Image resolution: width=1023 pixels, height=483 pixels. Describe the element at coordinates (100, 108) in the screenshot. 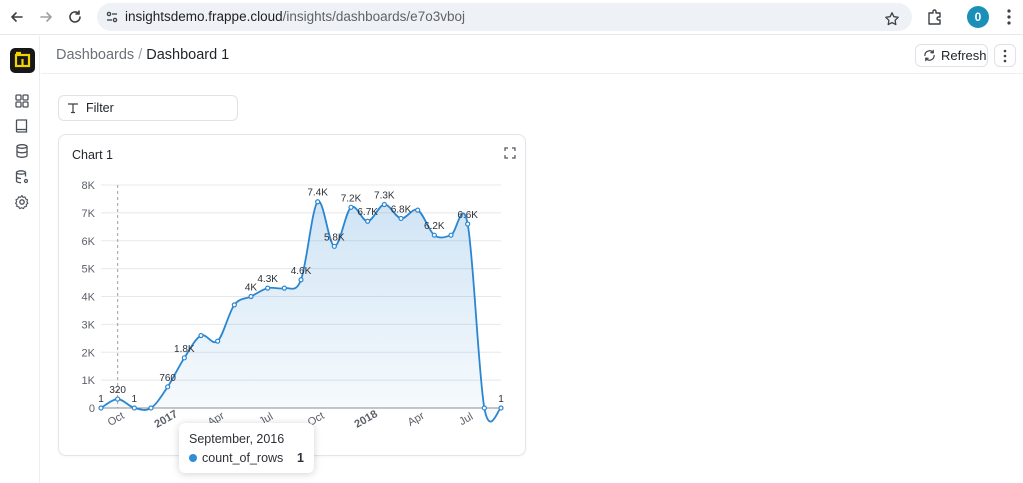

I see `filter-label: Filter` at that location.